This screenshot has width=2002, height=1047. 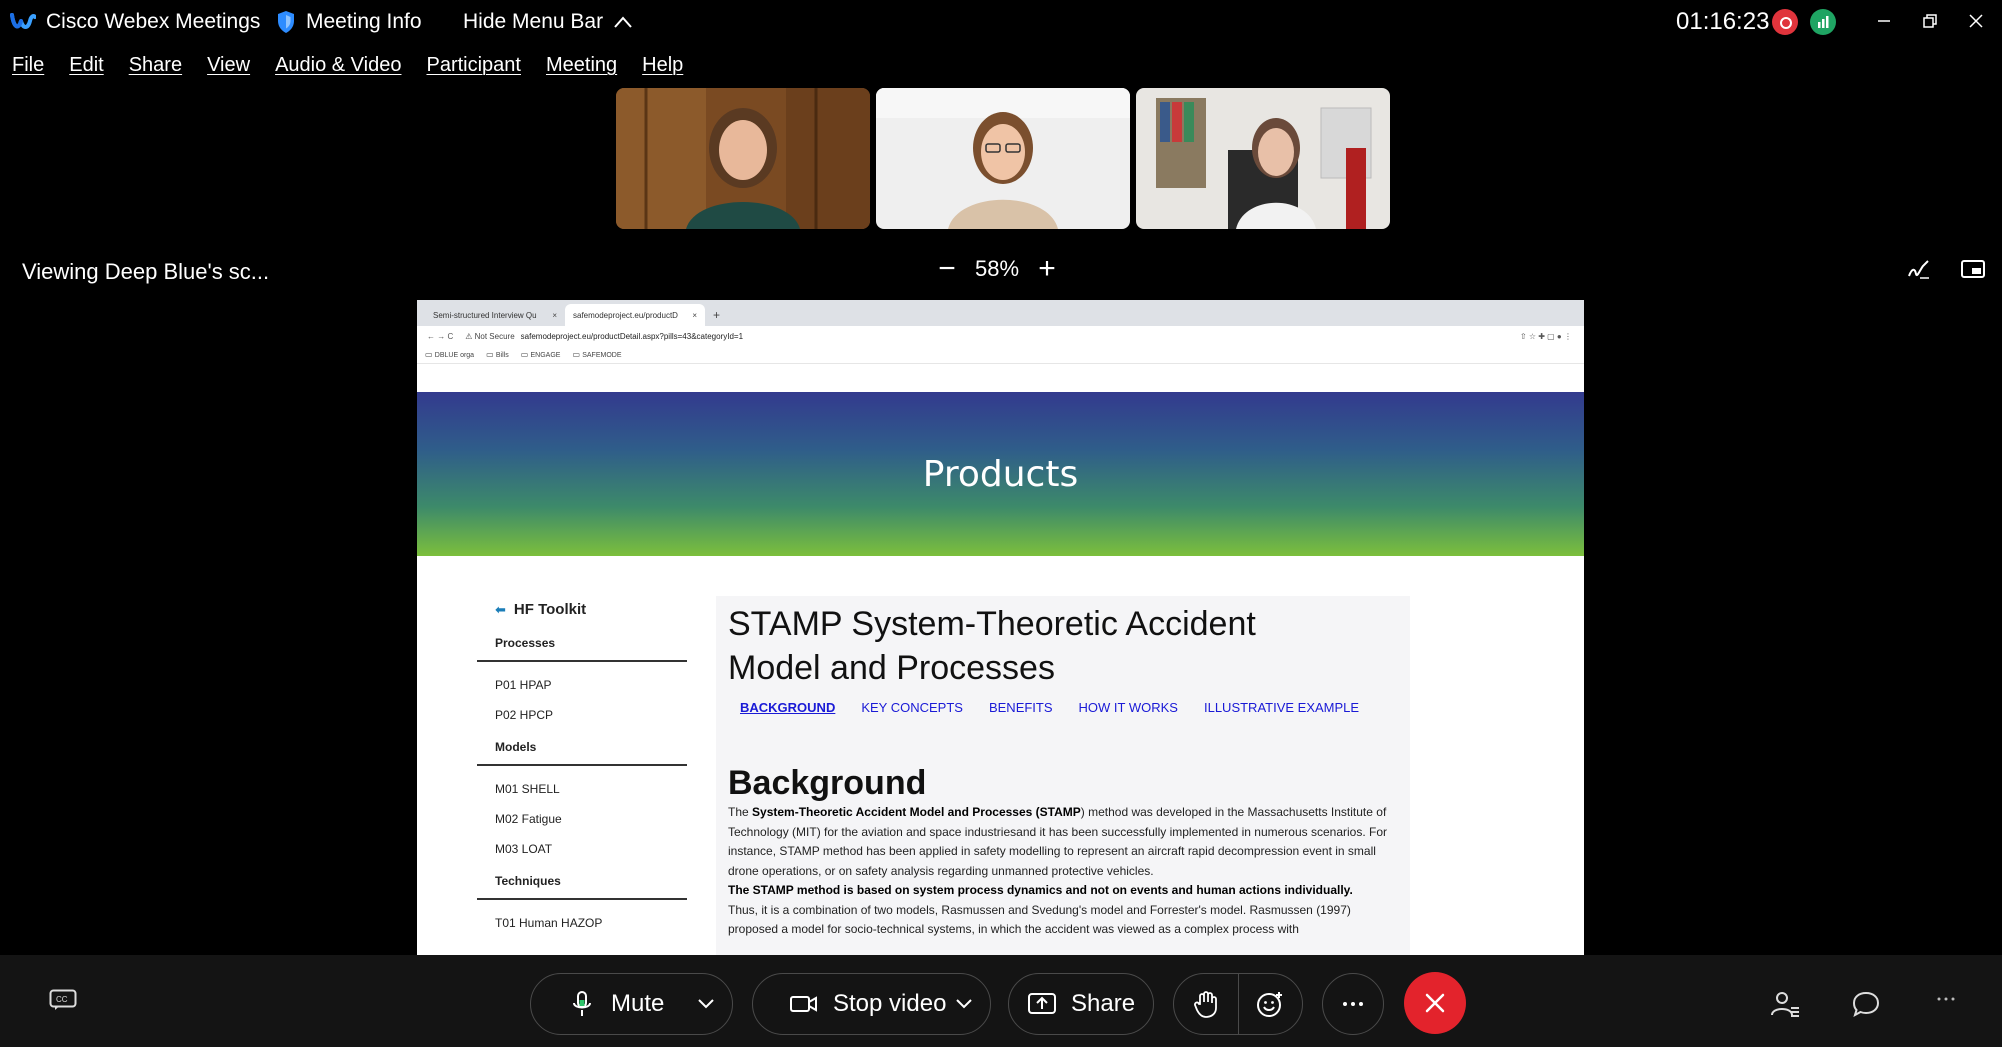 I want to click on minimize-icon, so click(x=1884, y=21).